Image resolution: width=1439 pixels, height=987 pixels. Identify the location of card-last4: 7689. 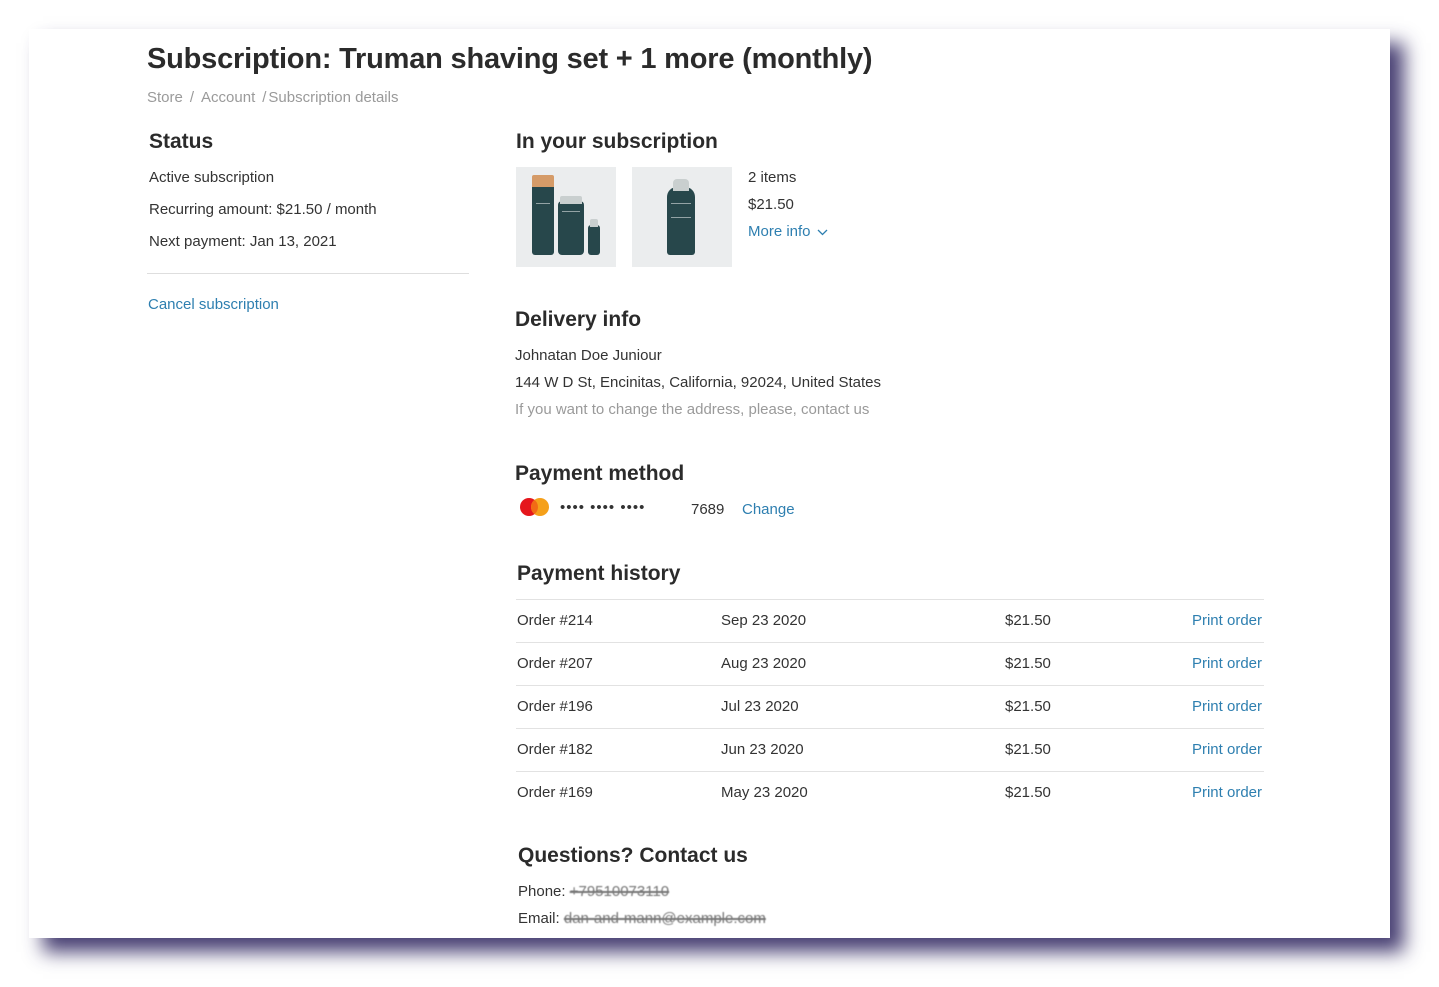
(708, 509).